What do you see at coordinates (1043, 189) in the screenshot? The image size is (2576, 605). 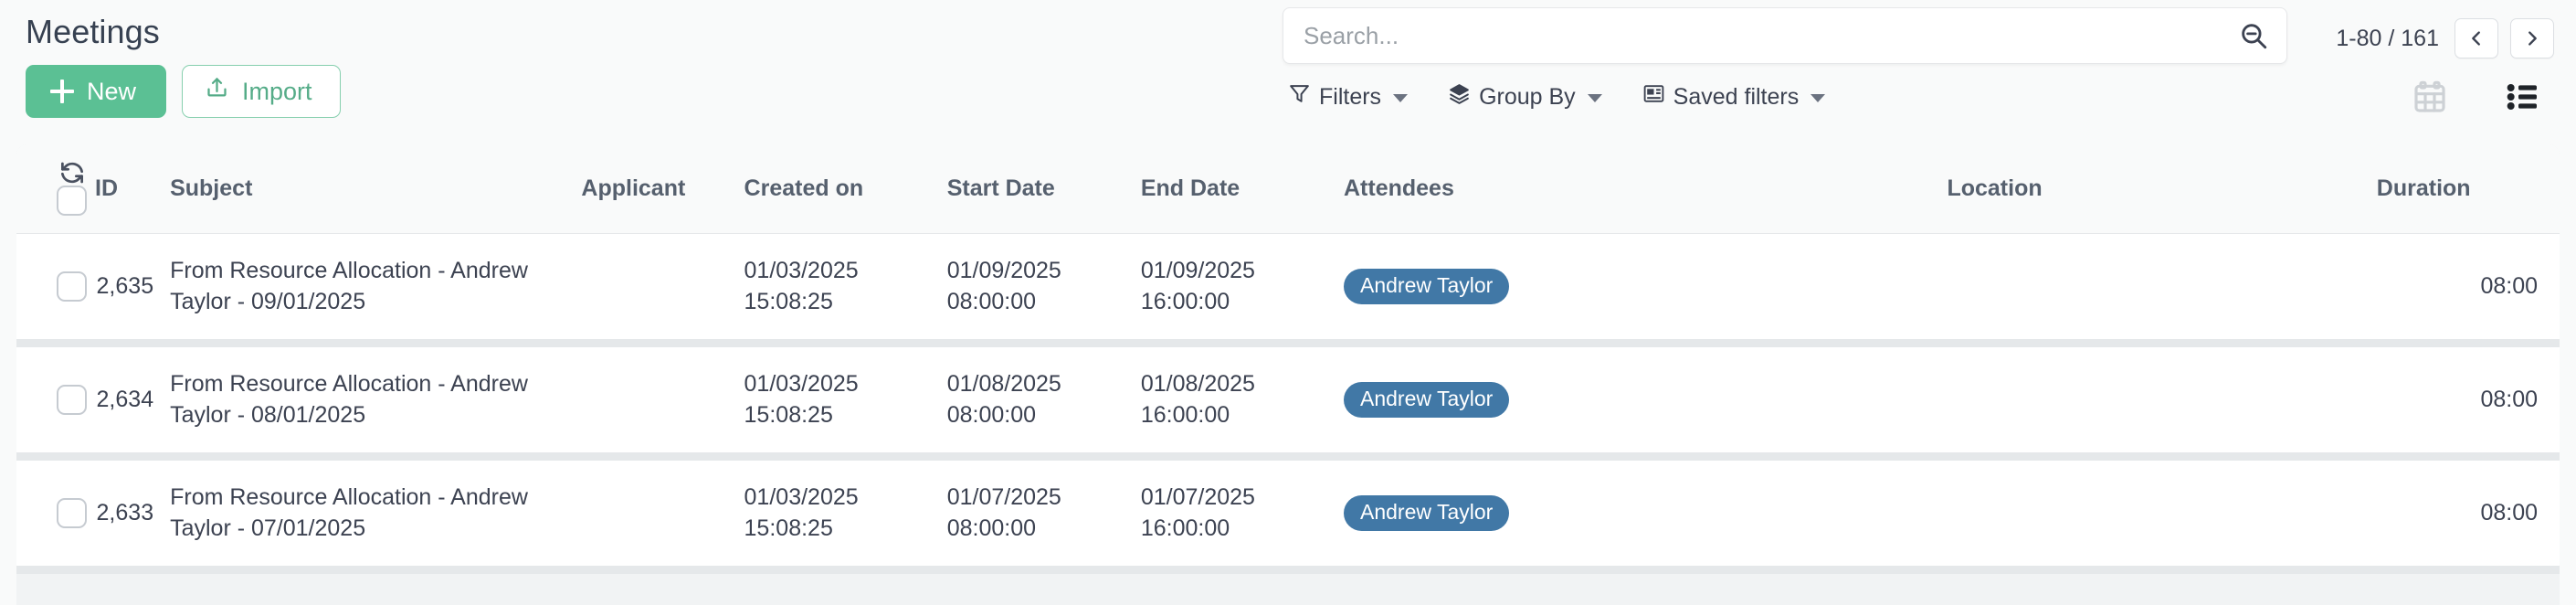 I see `column-header-start-date: Start Date` at bounding box center [1043, 189].